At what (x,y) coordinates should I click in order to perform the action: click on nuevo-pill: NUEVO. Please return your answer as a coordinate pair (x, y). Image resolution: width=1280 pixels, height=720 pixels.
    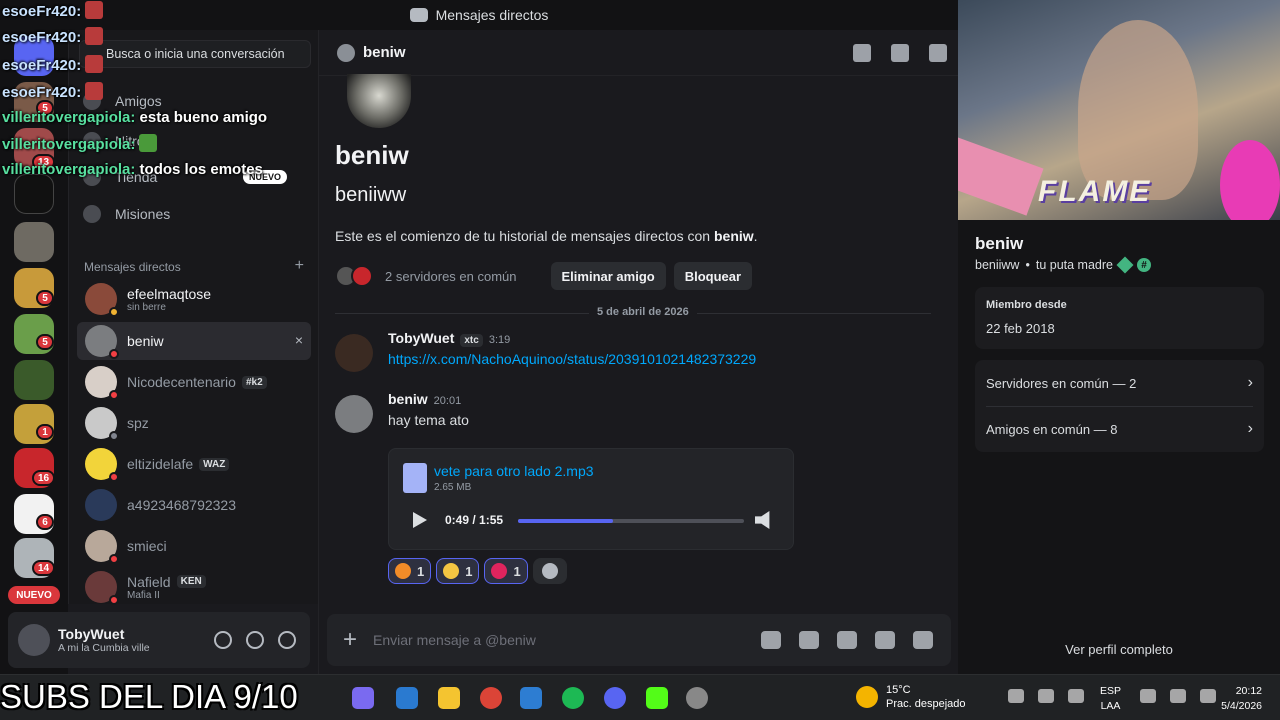
    Looking at the image, I should click on (34, 595).